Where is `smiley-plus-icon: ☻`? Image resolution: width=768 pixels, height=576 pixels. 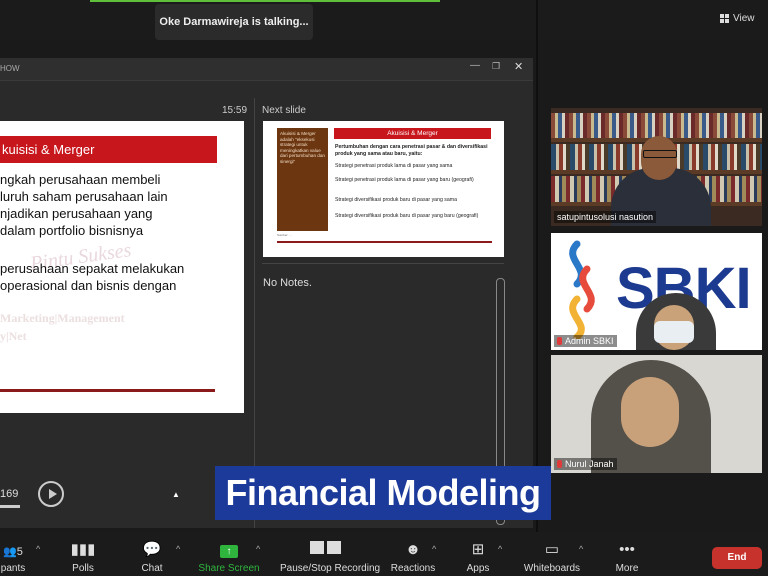
smiley-plus-icon: ☻ is located at coordinates (413, 549).